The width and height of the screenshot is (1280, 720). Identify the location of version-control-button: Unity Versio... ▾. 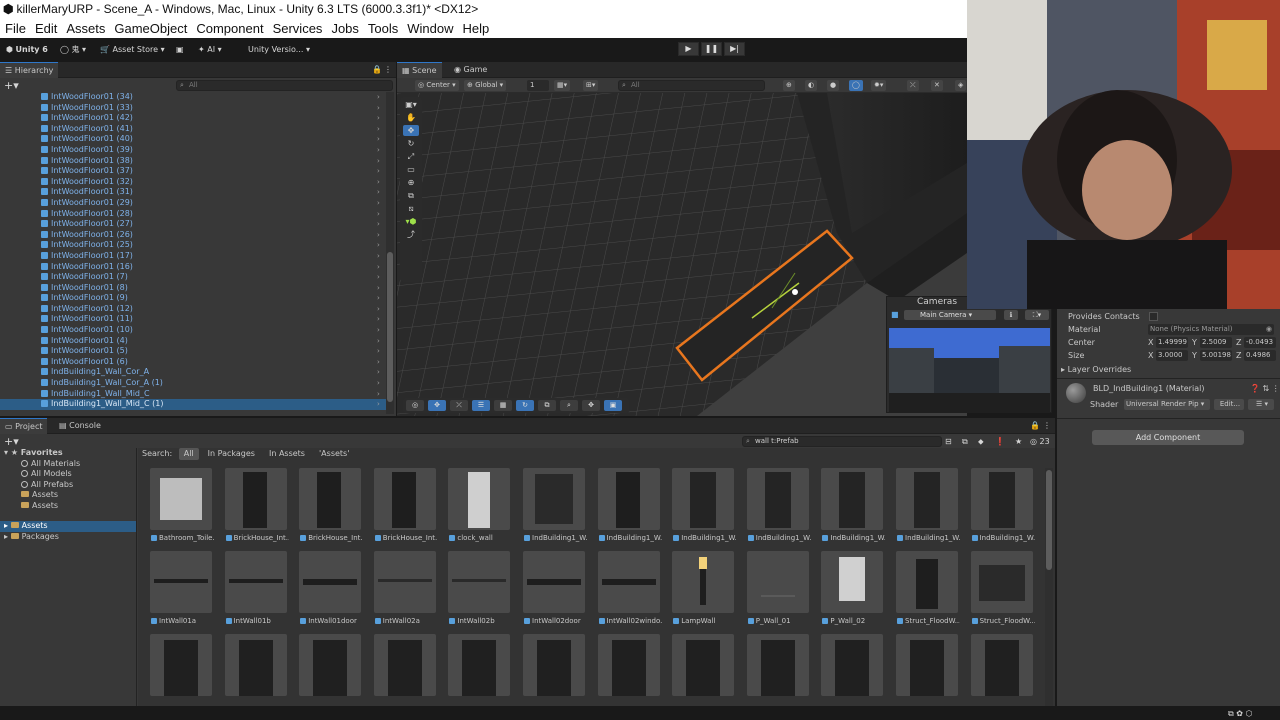
(279, 49).